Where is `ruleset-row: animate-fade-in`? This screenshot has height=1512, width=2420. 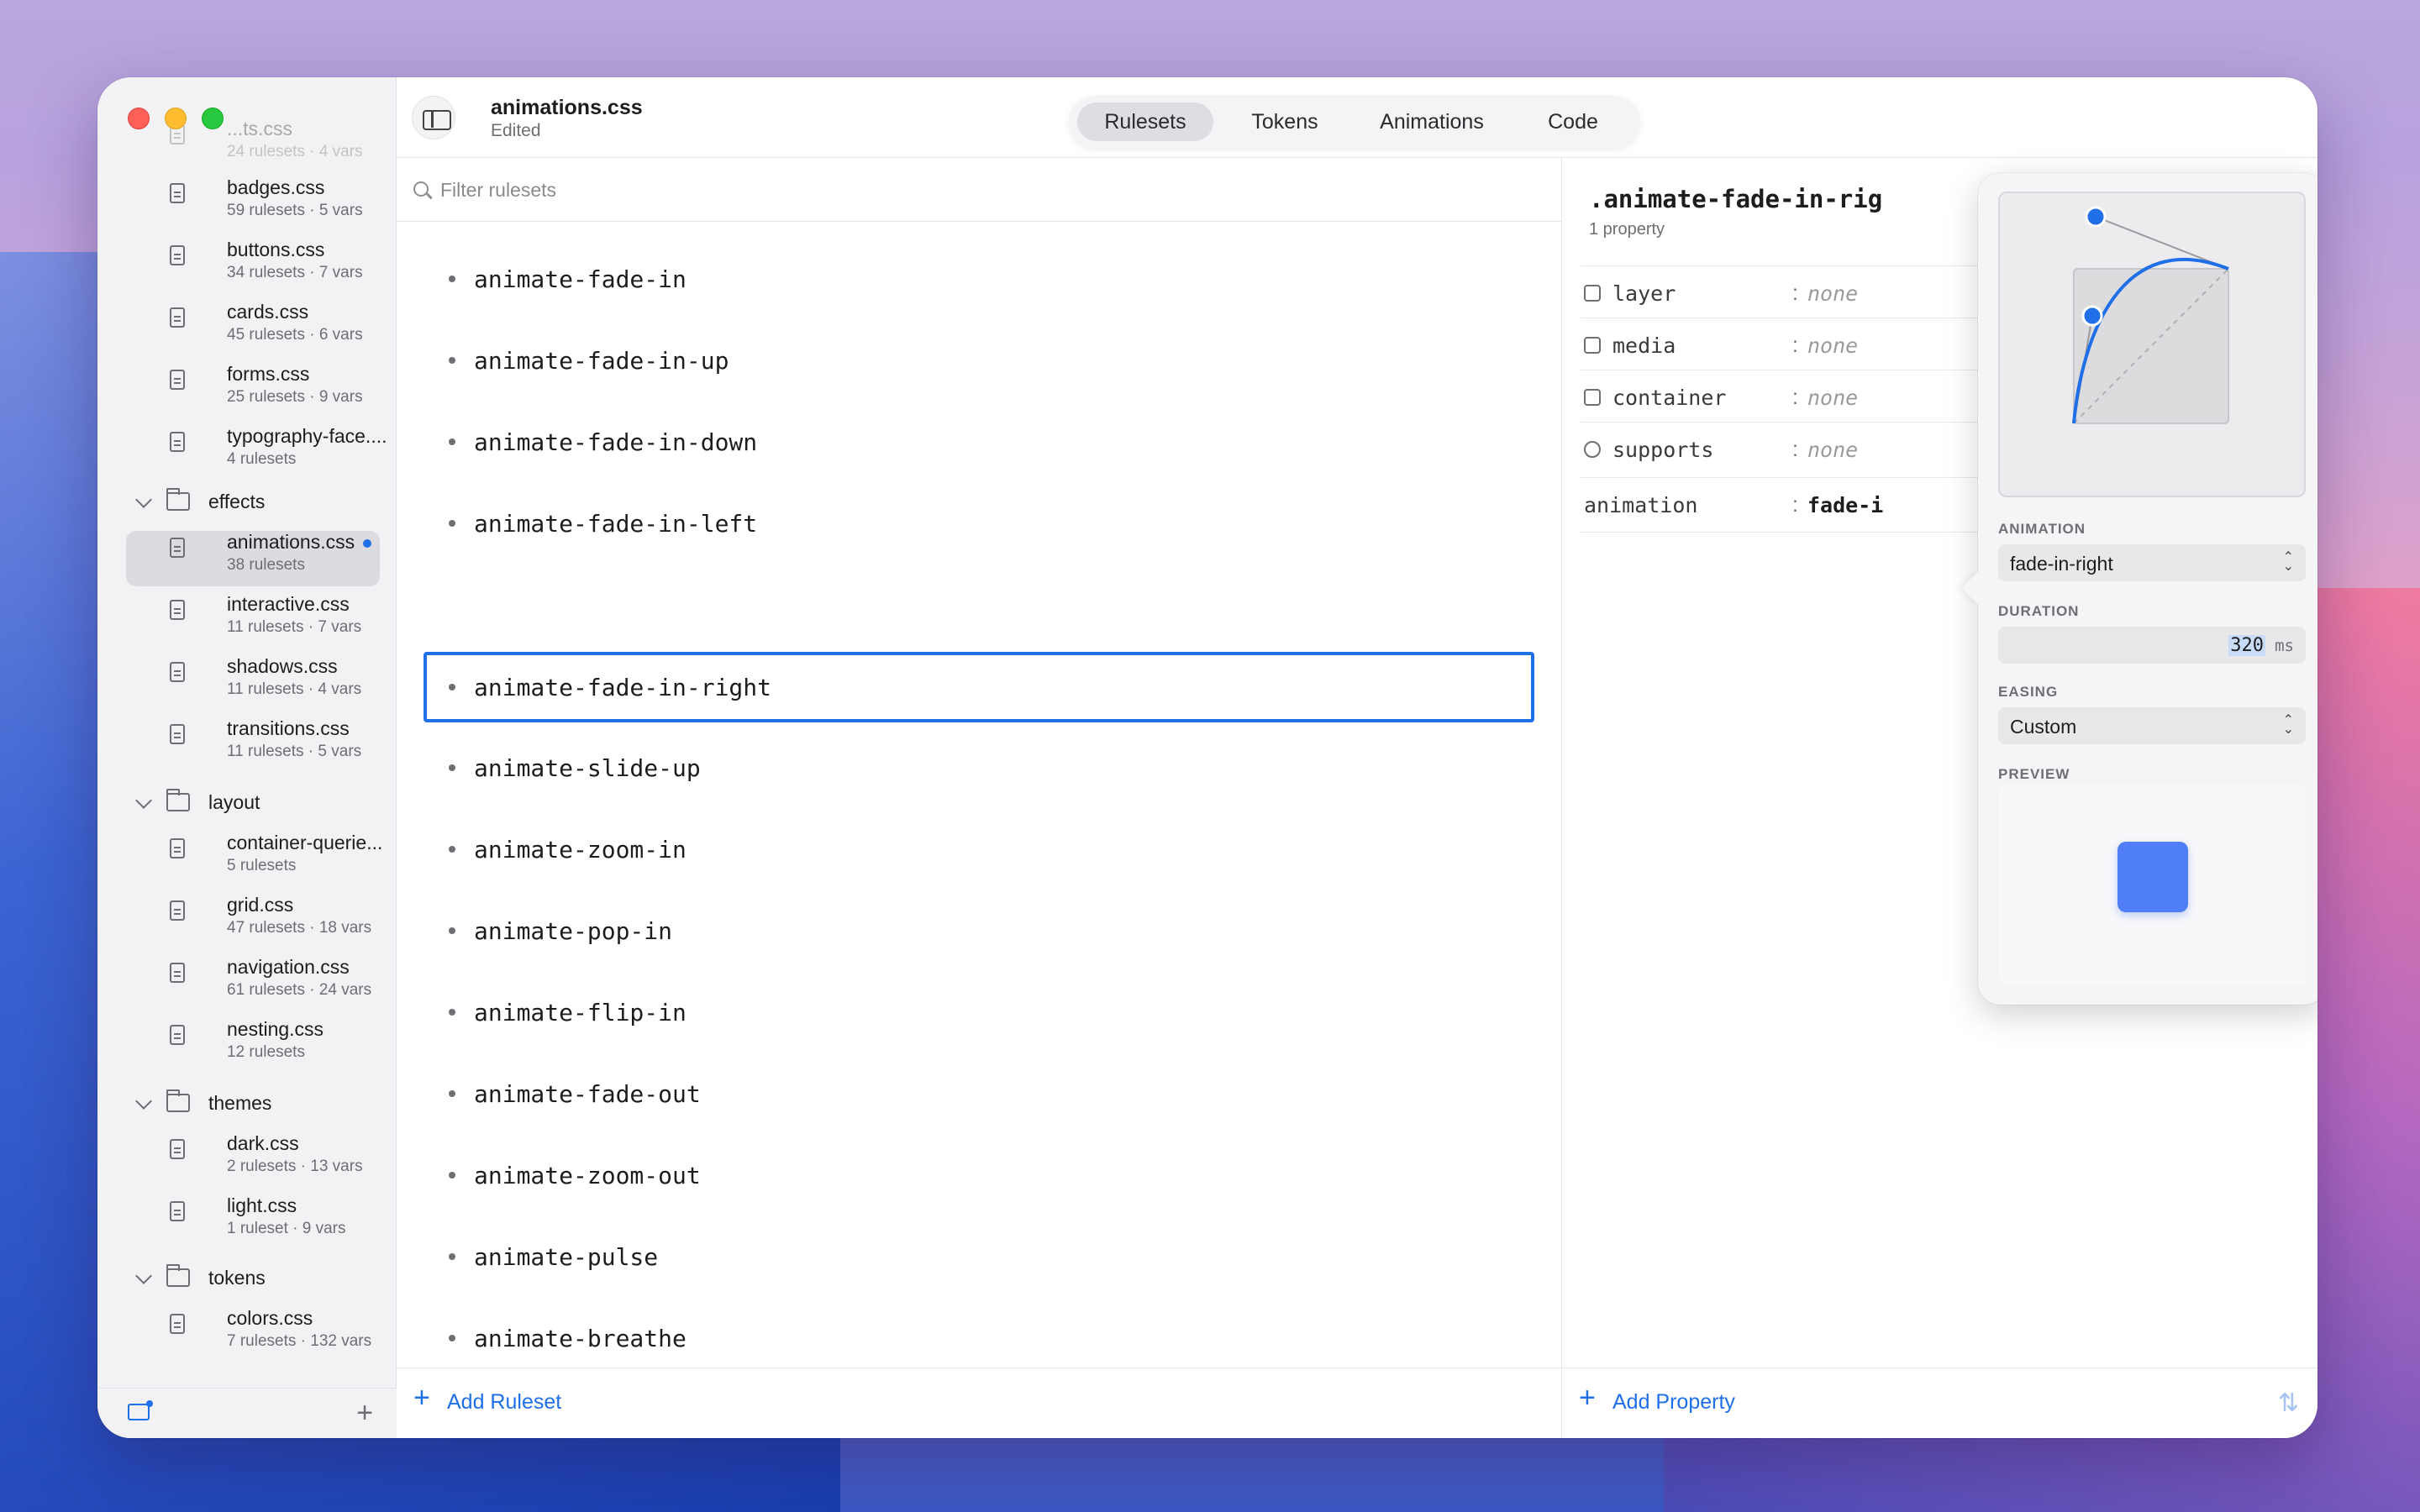 ruleset-row: animate-fade-in is located at coordinates (979, 279).